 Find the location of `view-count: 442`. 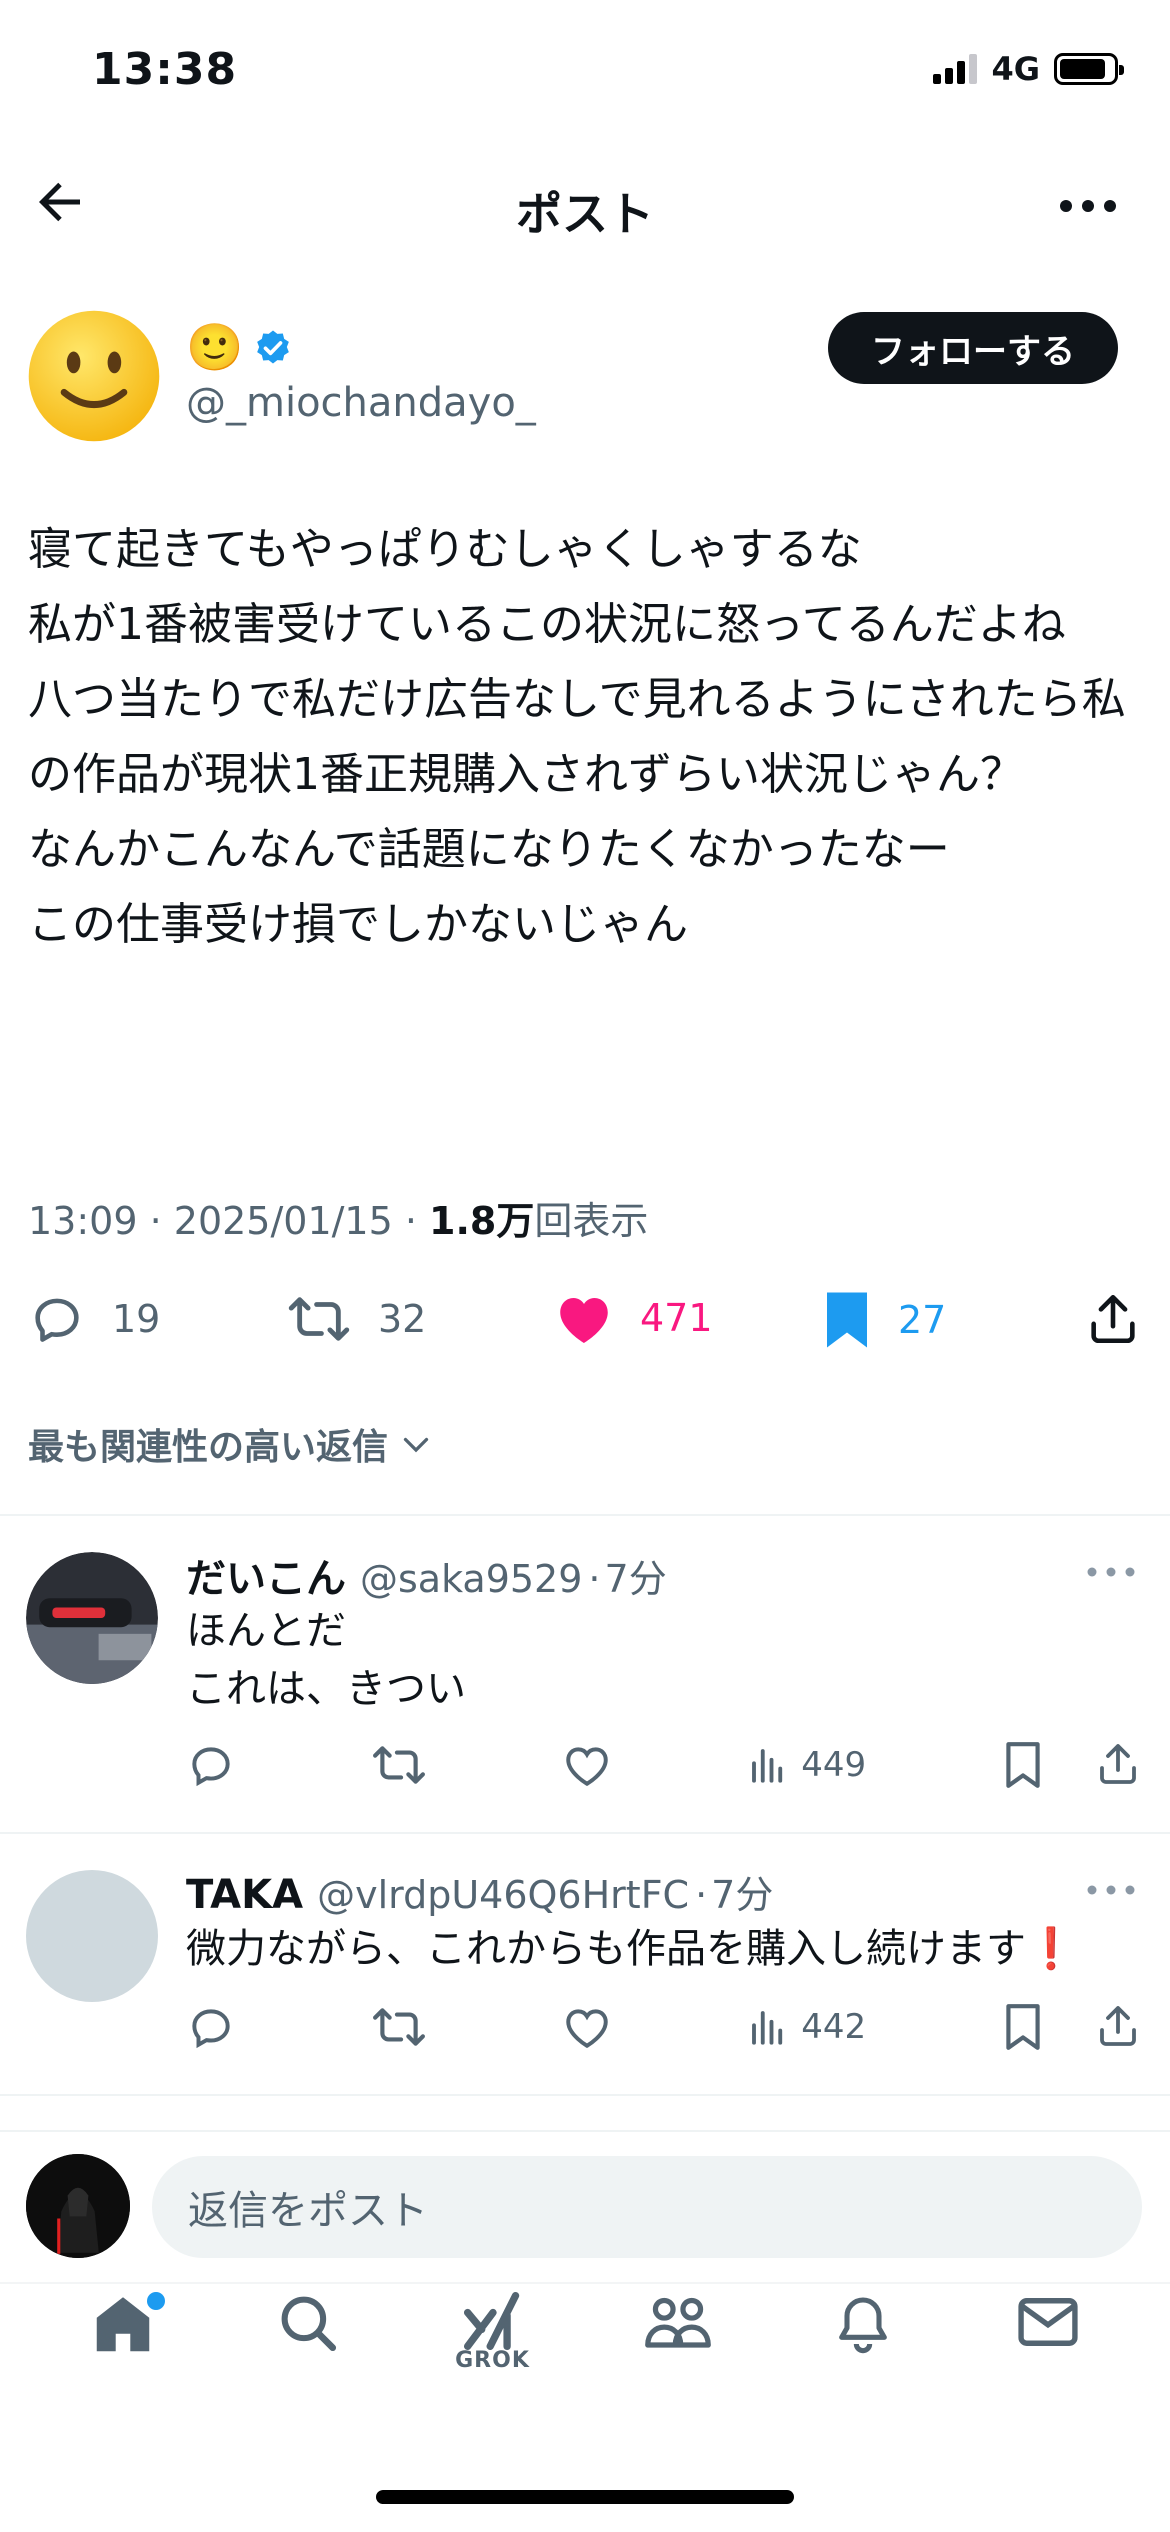

view-count: 442 is located at coordinates (834, 2027).